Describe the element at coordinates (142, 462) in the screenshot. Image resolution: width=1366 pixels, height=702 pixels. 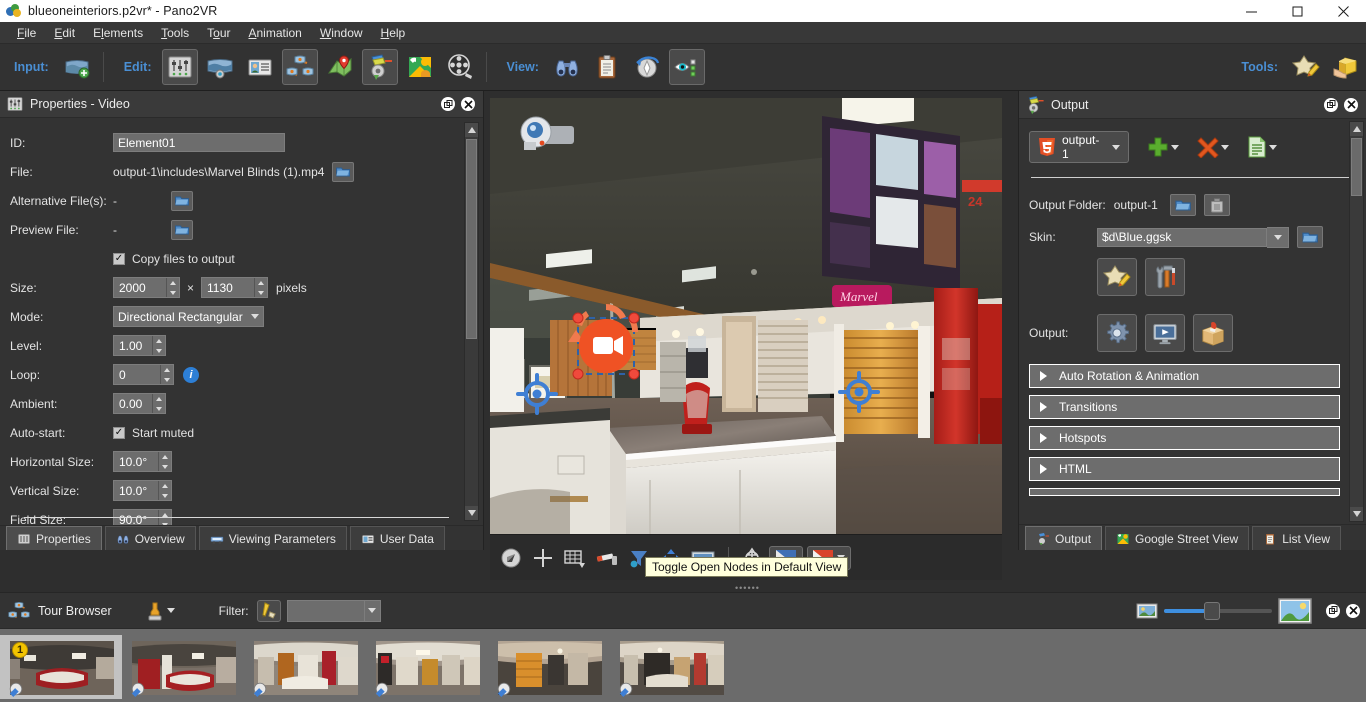
I see `hsize-stepper: 10.0°` at that location.